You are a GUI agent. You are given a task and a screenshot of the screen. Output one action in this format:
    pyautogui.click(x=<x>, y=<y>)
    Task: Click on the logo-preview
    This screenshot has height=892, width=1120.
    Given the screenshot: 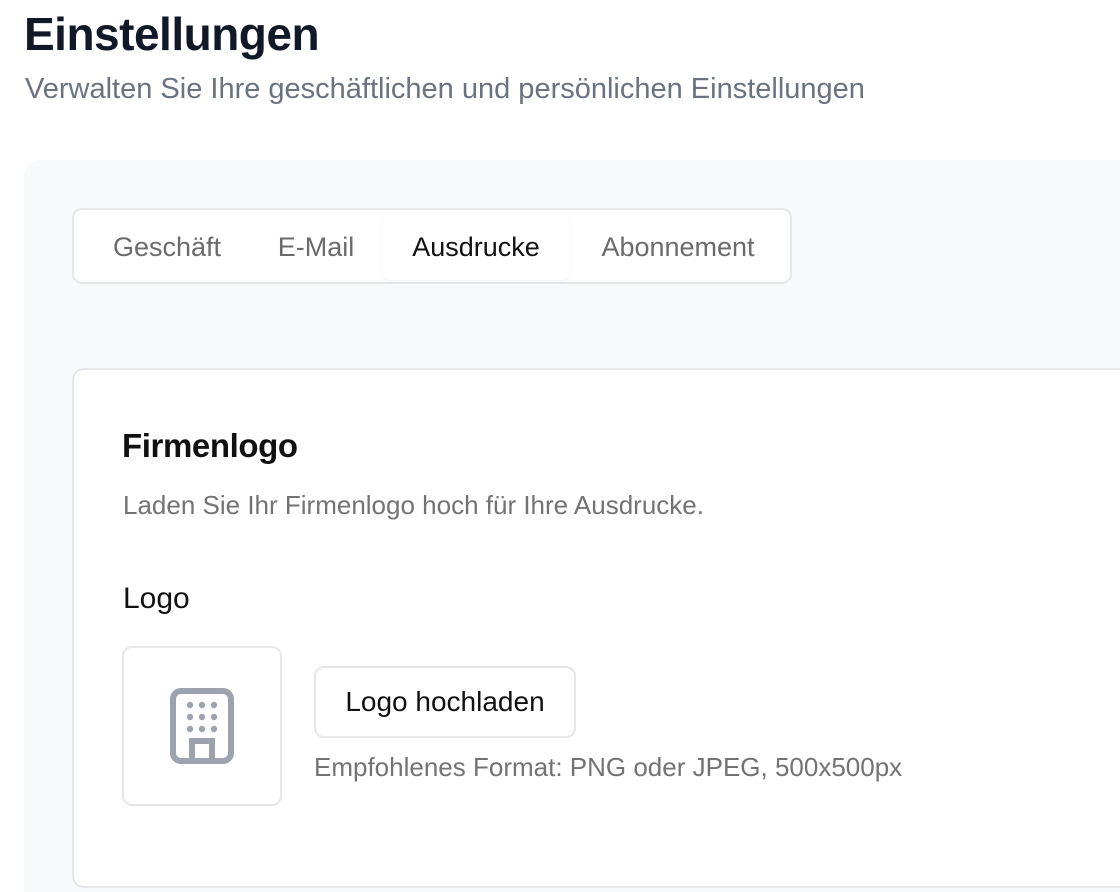 What is the action you would take?
    pyautogui.click(x=202, y=726)
    